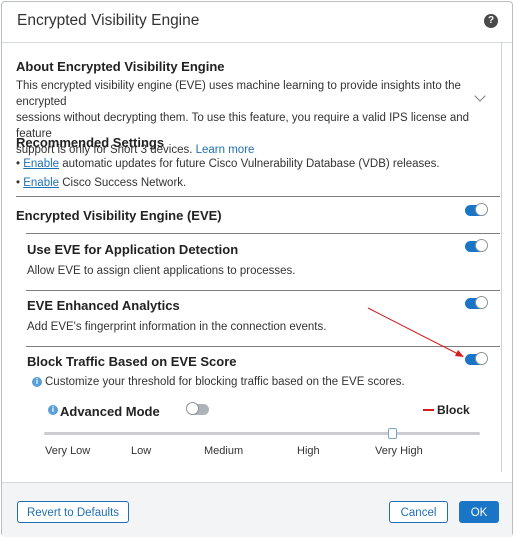  Describe the element at coordinates (68, 451) in the screenshot. I see `tick-very-low: Very Low` at that location.